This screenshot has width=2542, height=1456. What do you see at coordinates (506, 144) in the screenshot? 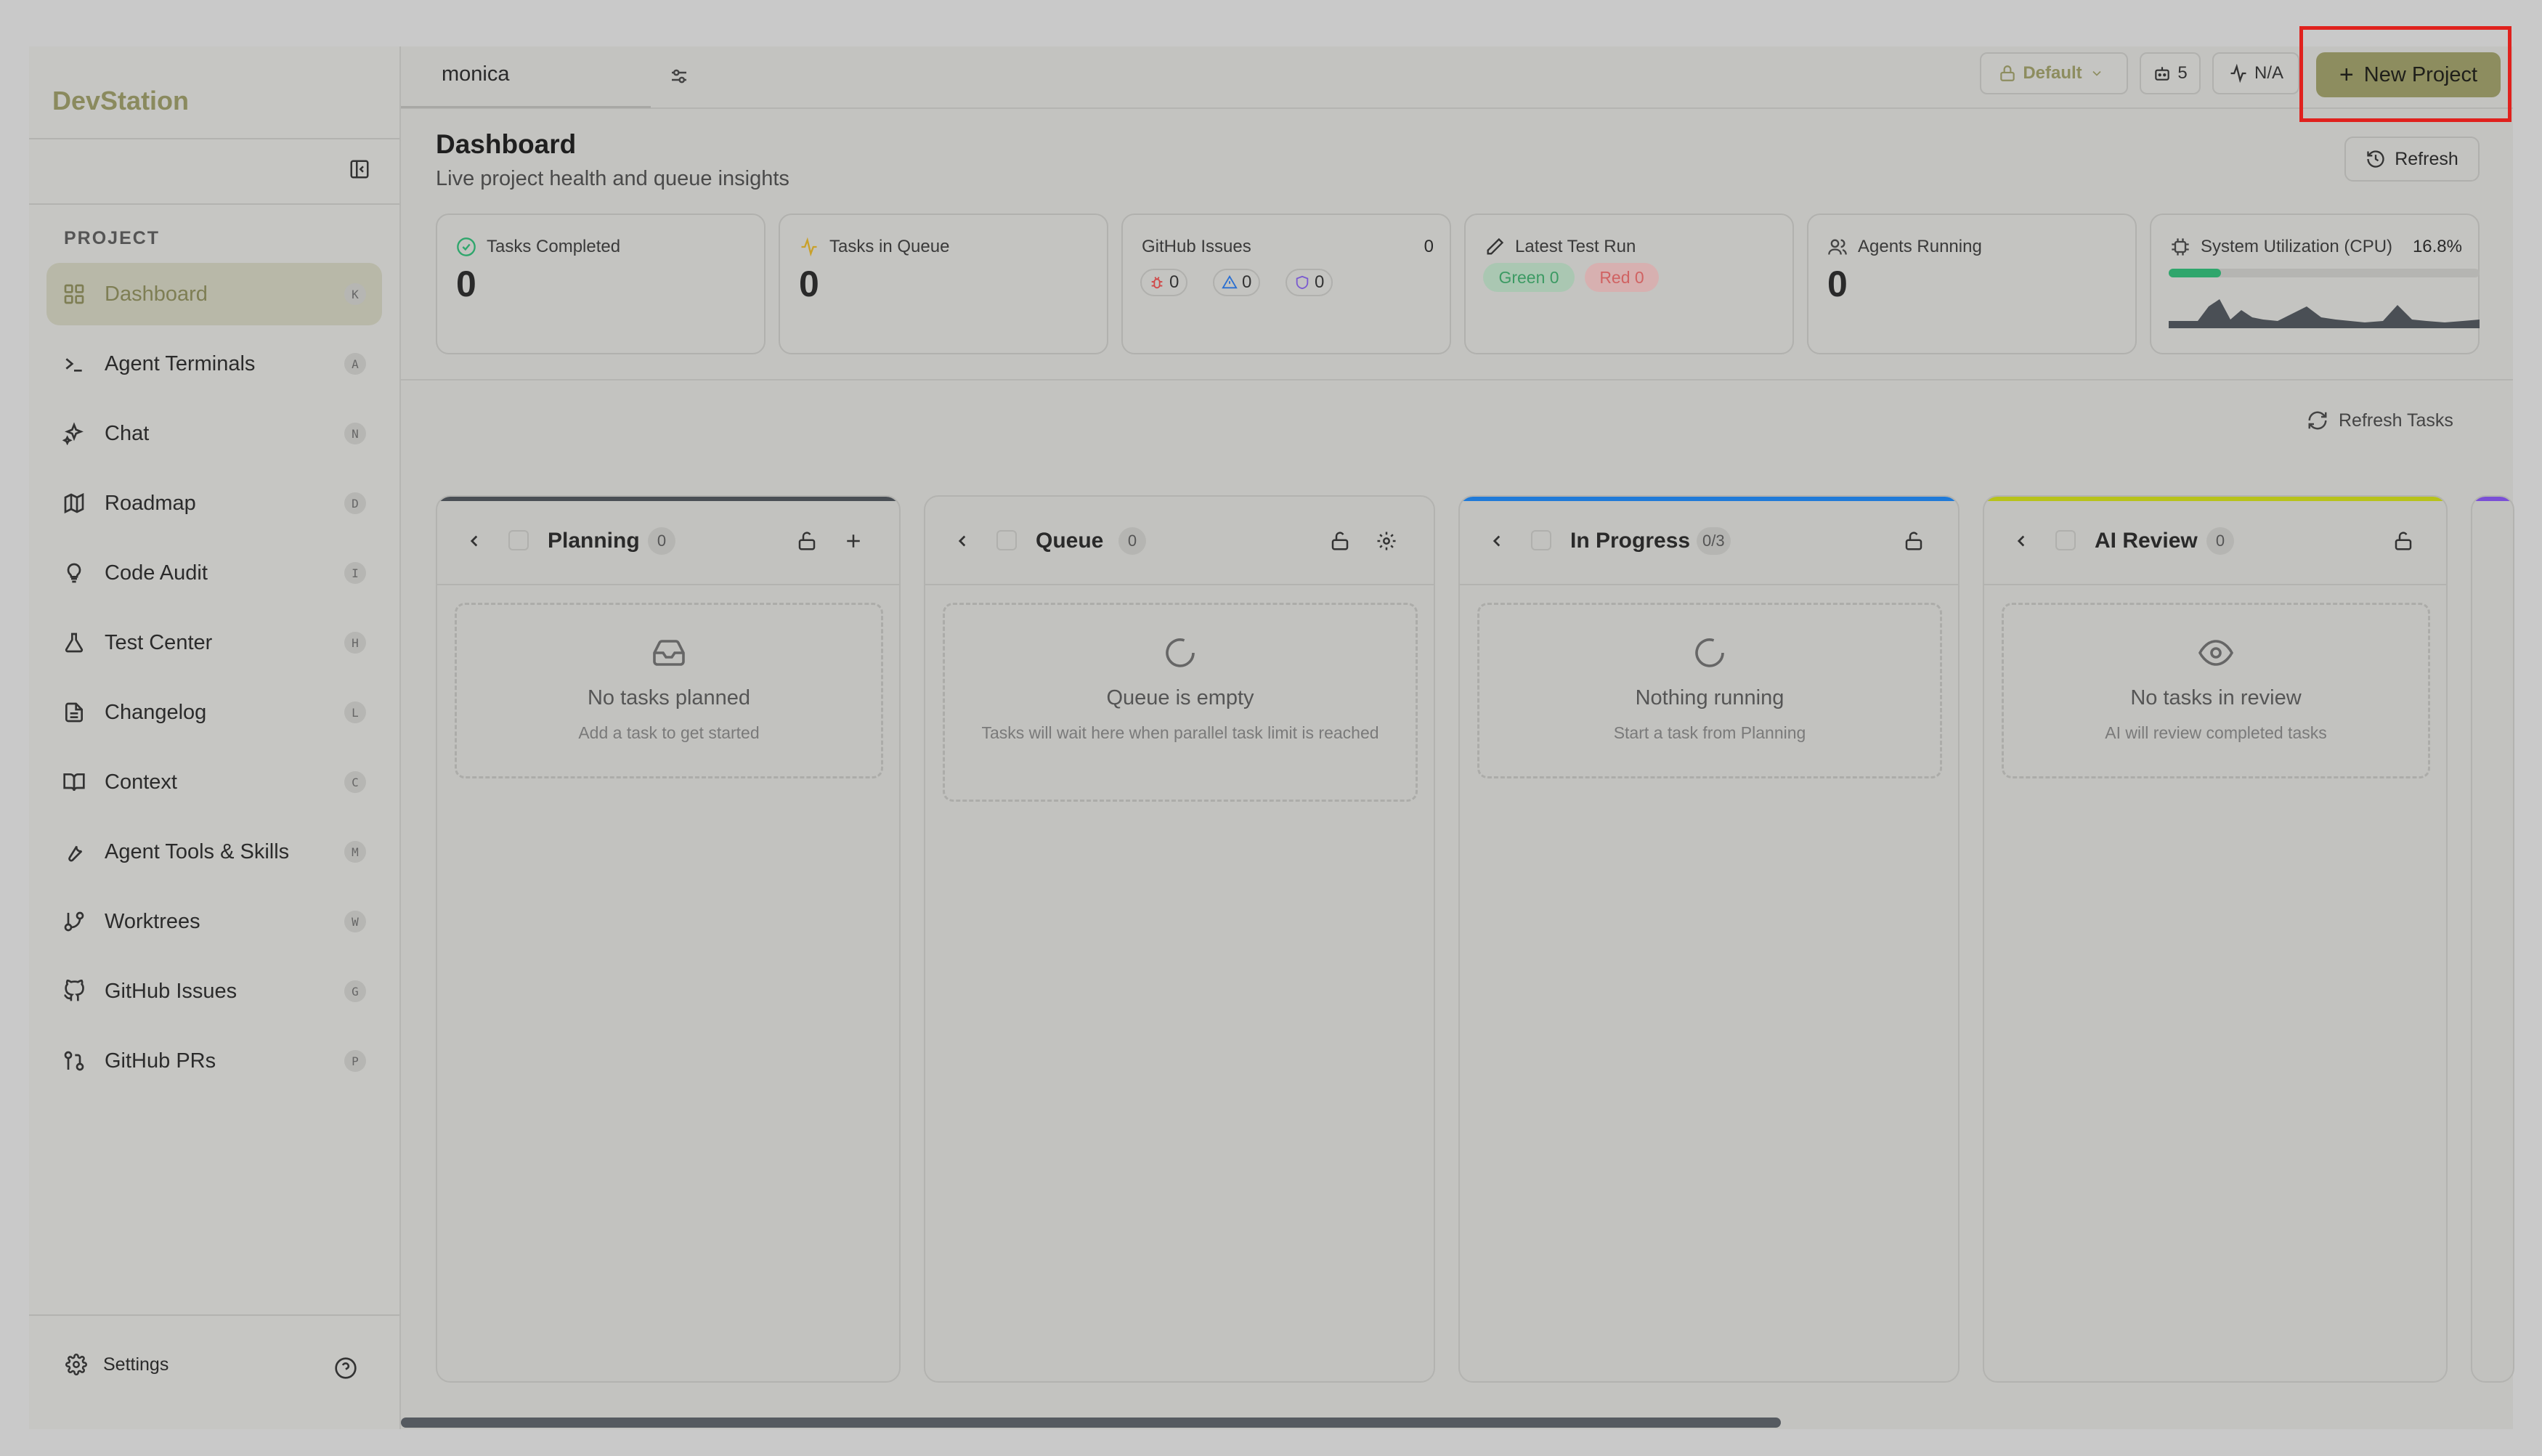
I see `page-title: Dashboard` at bounding box center [506, 144].